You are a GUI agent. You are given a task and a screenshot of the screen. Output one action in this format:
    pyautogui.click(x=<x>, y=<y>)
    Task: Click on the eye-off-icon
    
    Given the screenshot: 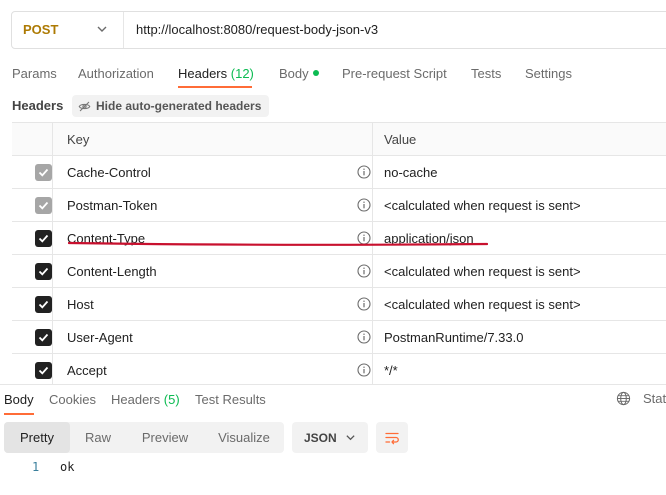 What is the action you would take?
    pyautogui.click(x=84, y=106)
    